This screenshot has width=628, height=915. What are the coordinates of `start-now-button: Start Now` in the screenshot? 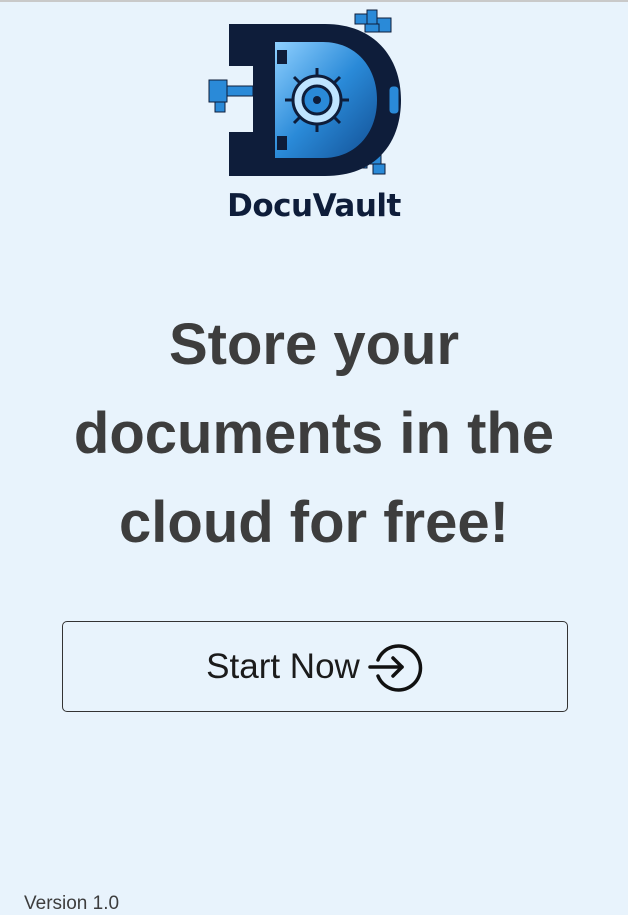 It's located at (315, 666).